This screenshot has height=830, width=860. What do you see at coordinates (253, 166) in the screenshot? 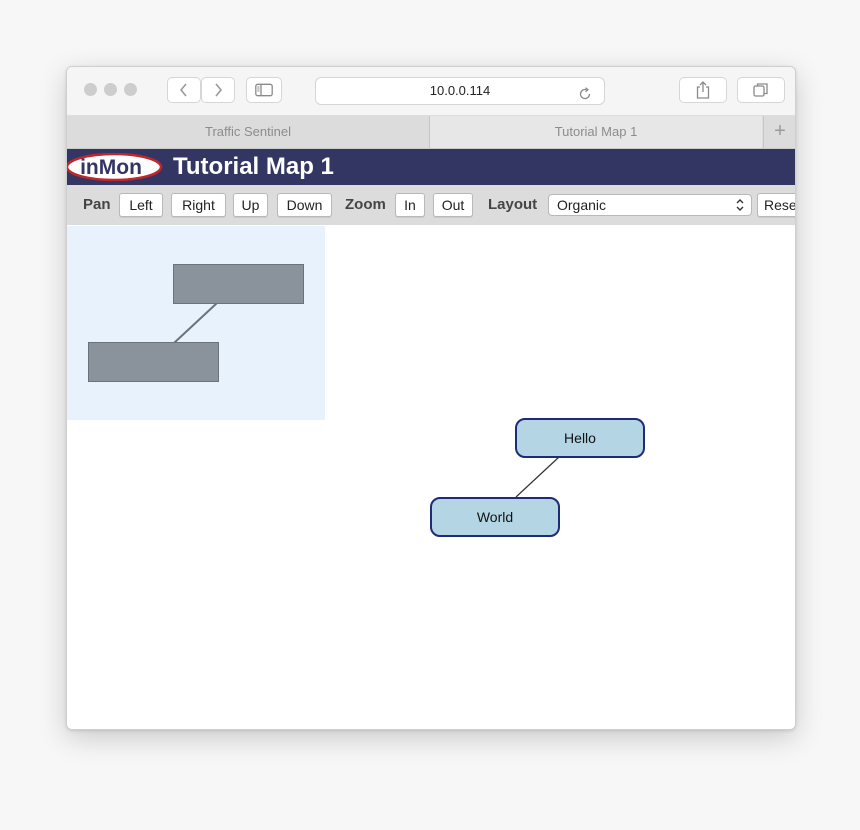
I see `page-title: Tutorial Map 1` at bounding box center [253, 166].